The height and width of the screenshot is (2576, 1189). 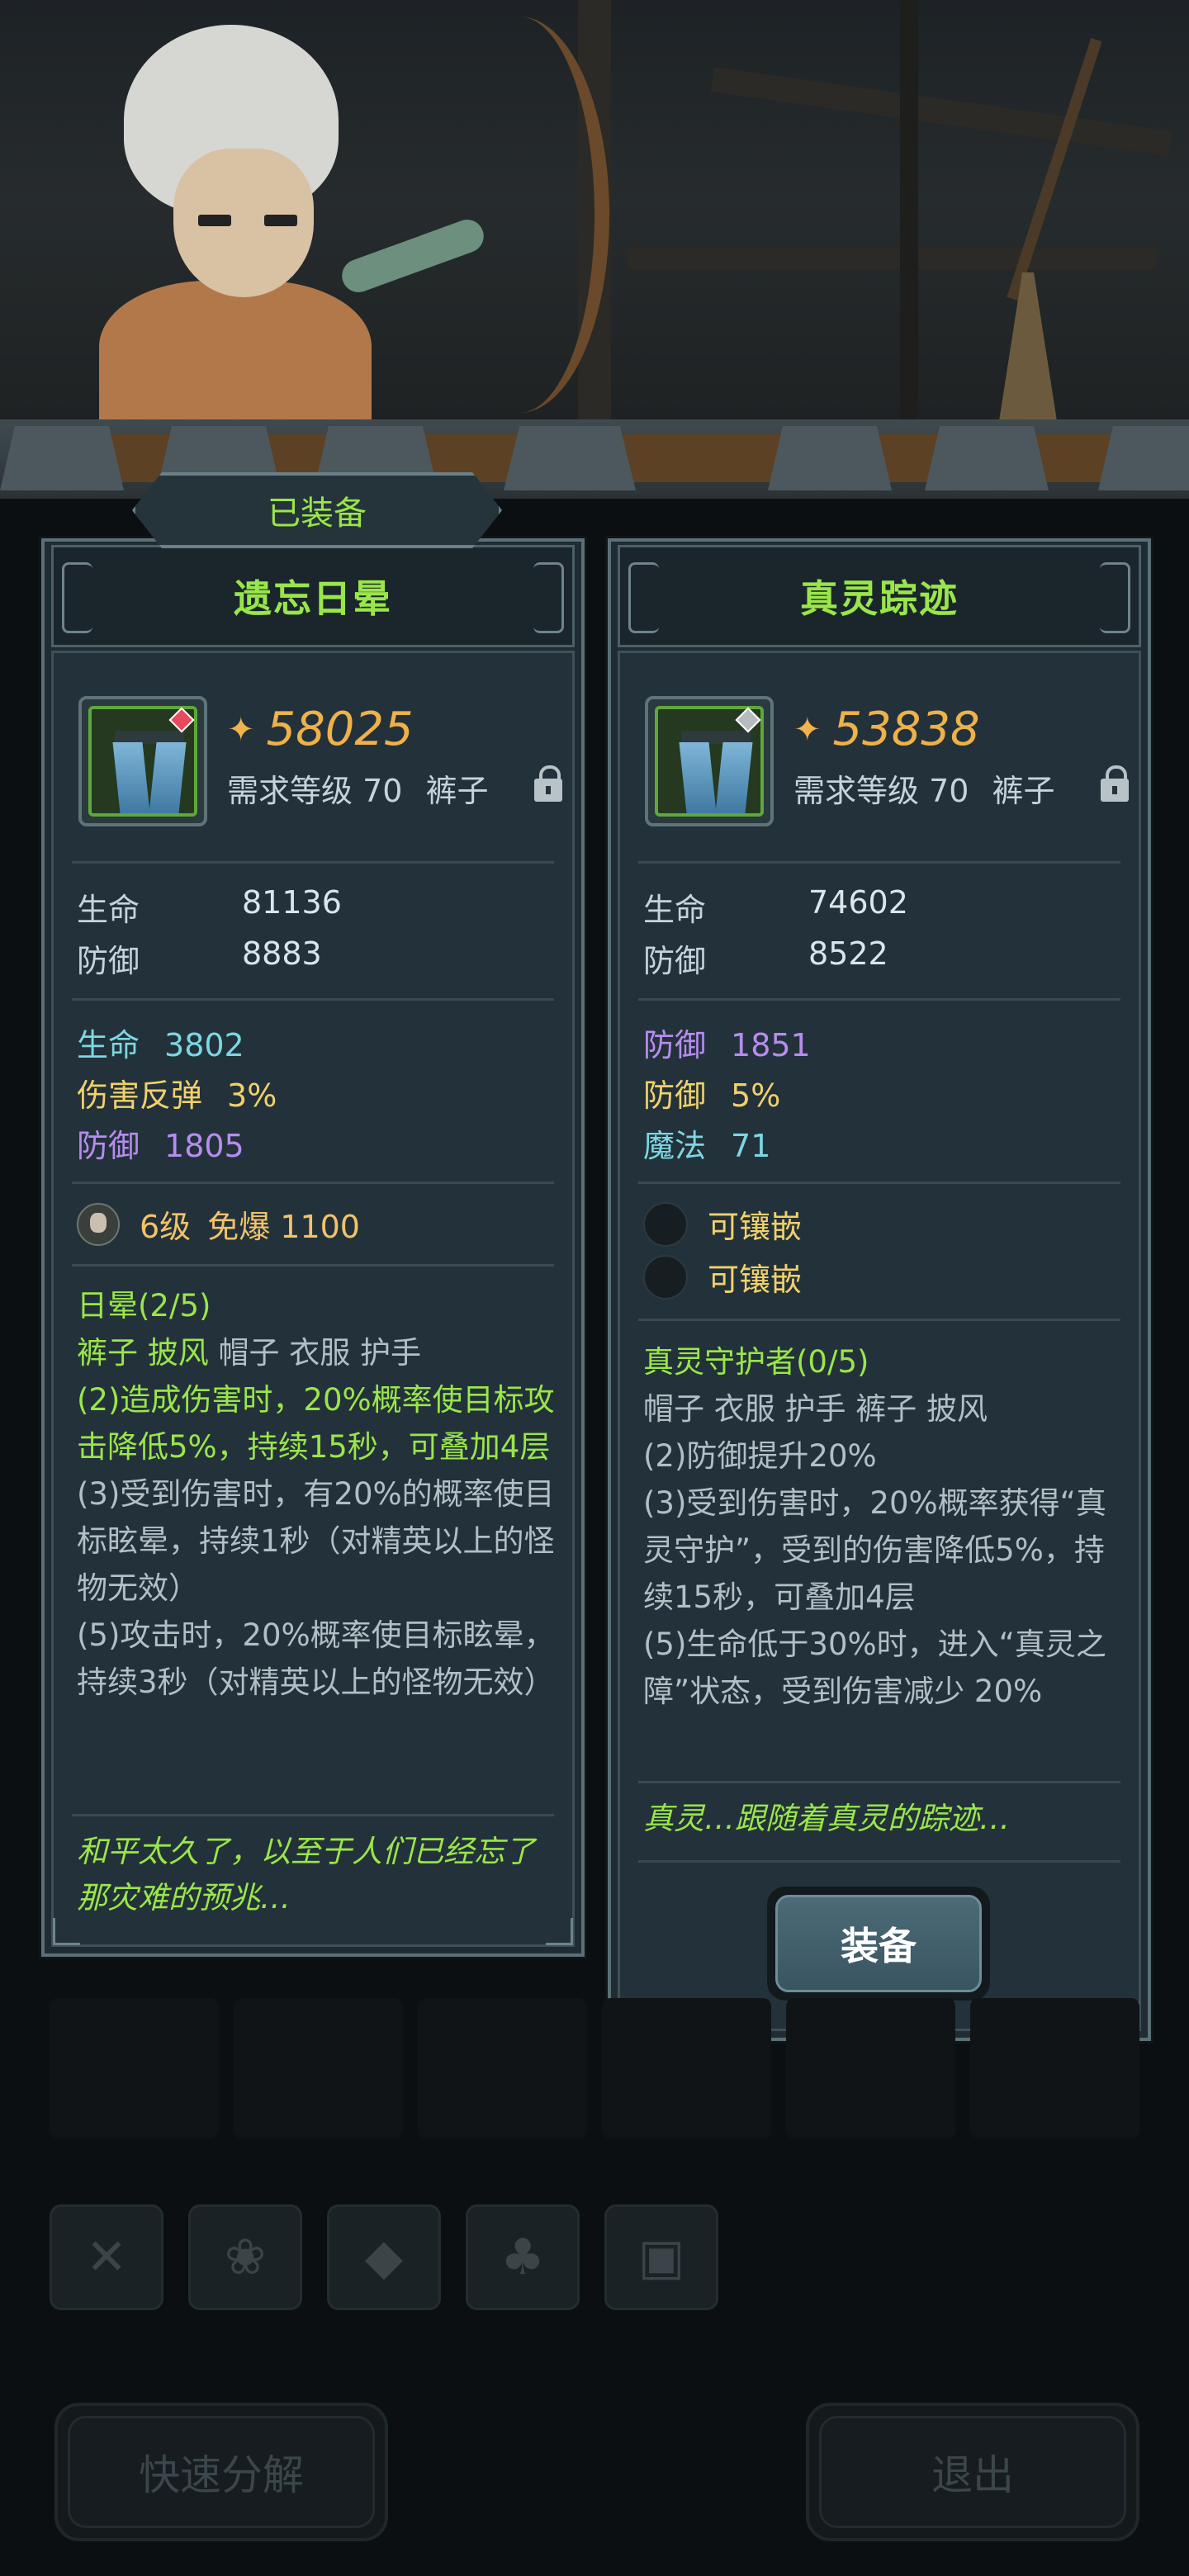 What do you see at coordinates (245, 2257) in the screenshot?
I see `paw-filter-icon: ❀` at bounding box center [245, 2257].